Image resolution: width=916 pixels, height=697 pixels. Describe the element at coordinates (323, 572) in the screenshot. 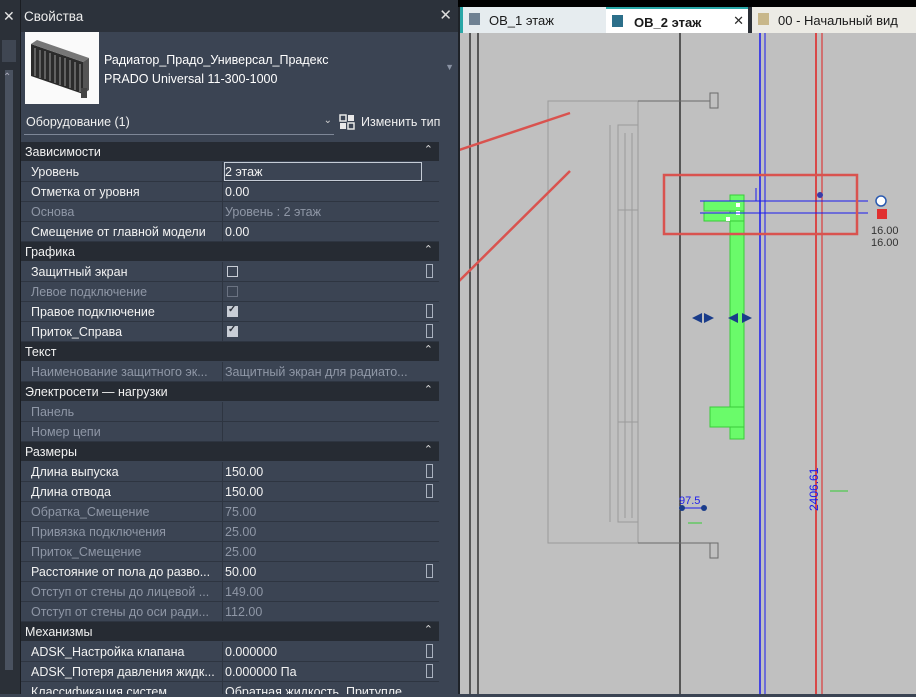

I see `property-value: 50.00` at that location.